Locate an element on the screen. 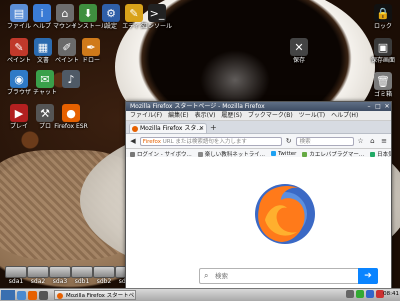 The height and width of the screenshot is (301, 400). bookmark-favicon-icon is located at coordinates (273, 153).